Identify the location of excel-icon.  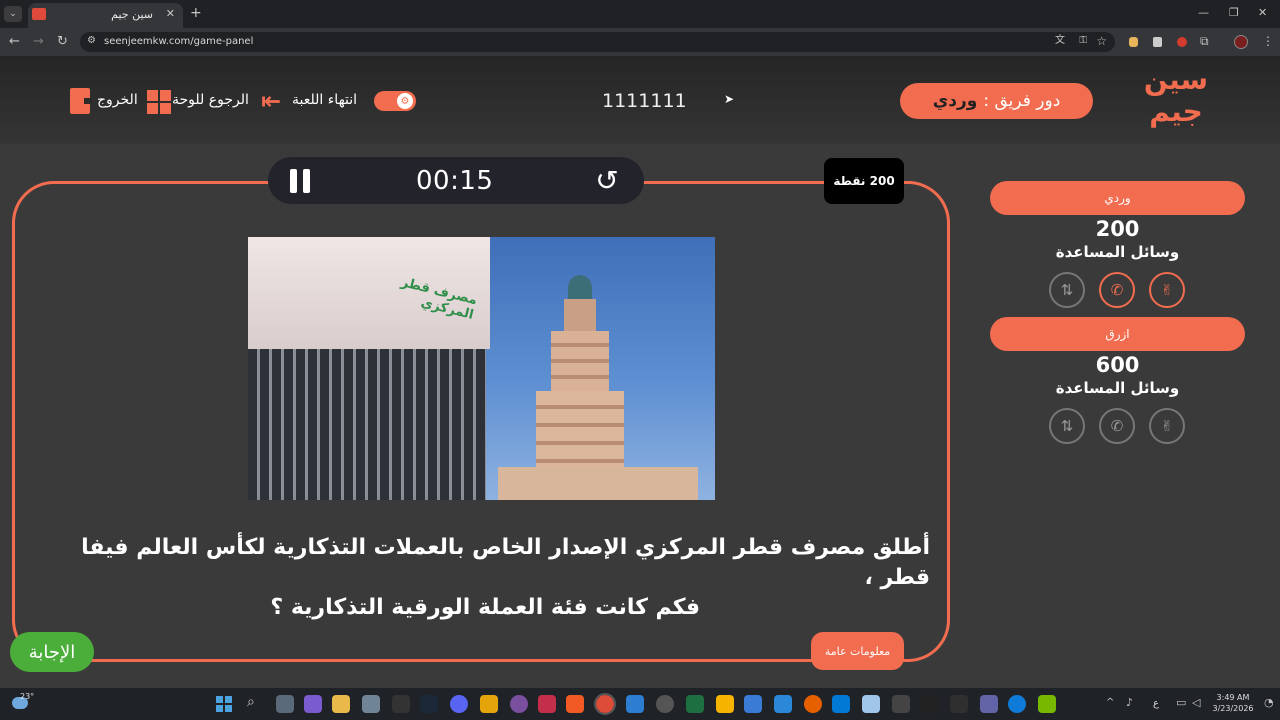
(695, 704).